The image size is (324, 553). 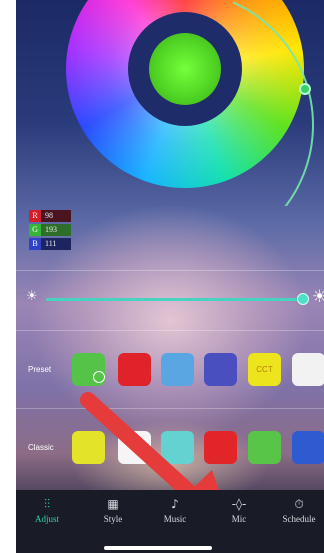 I want to click on green-value: 193, so click(x=56, y=230).